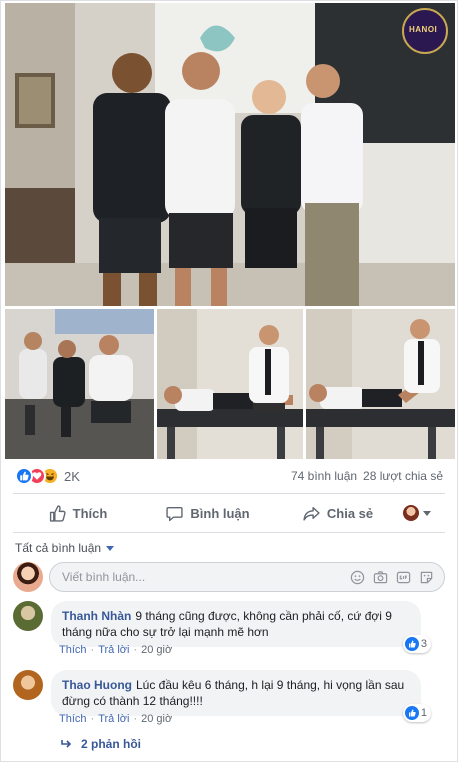  I want to click on reaction-summary: 2K, so click(47, 476).